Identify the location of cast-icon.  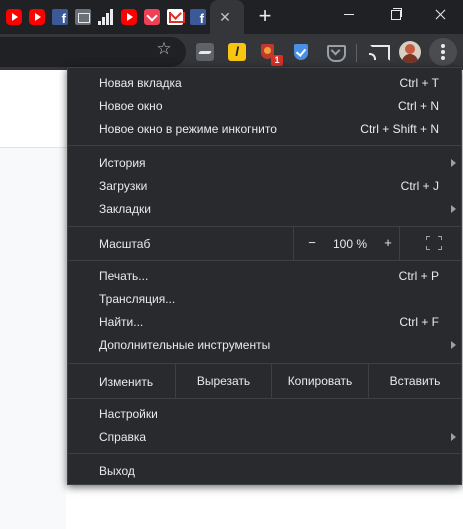
(379, 52).